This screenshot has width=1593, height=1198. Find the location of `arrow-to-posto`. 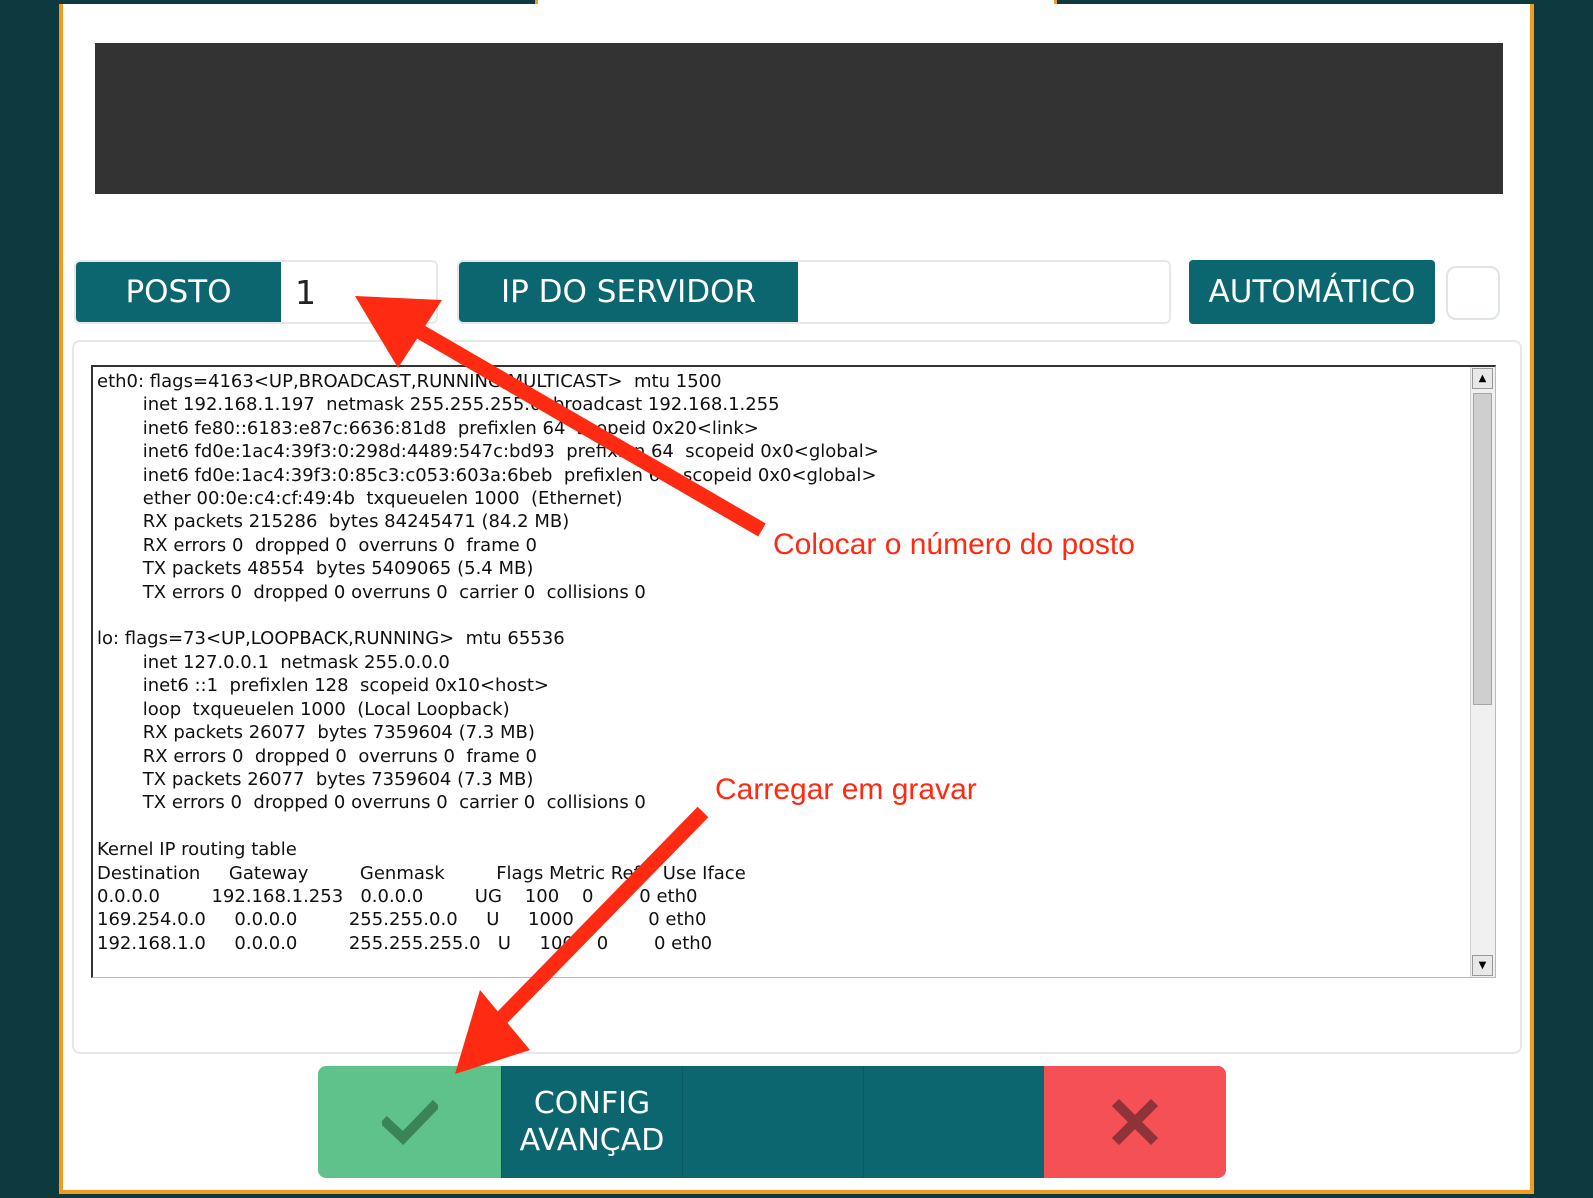

arrow-to-posto is located at coordinates (560, 416).